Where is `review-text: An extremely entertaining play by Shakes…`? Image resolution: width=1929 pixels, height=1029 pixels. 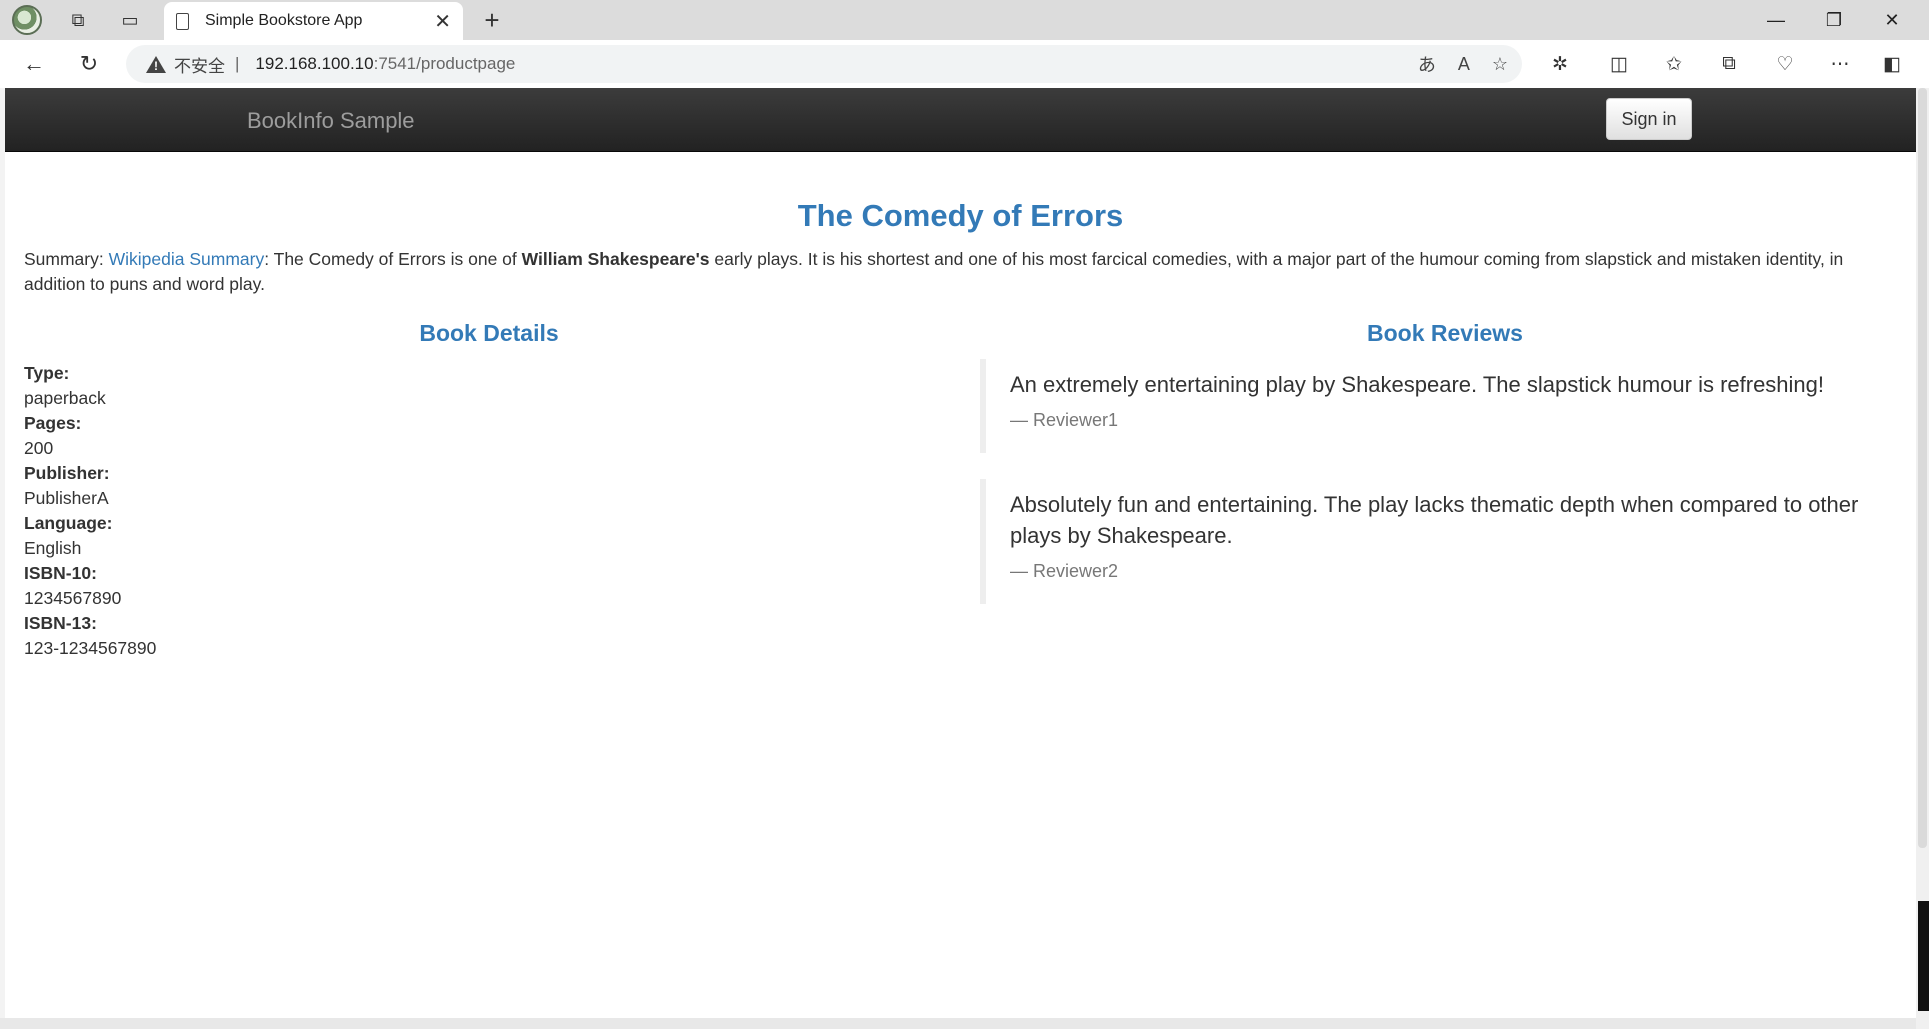 review-text: An extremely entertaining play by Shakes… is located at coordinates (1417, 384).